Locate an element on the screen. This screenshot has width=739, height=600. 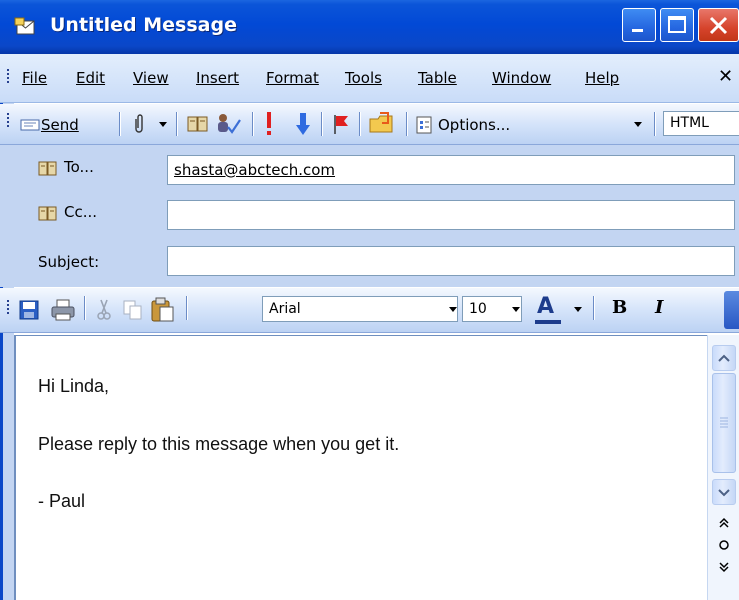
scroll-down-button is located at coordinates (724, 492).